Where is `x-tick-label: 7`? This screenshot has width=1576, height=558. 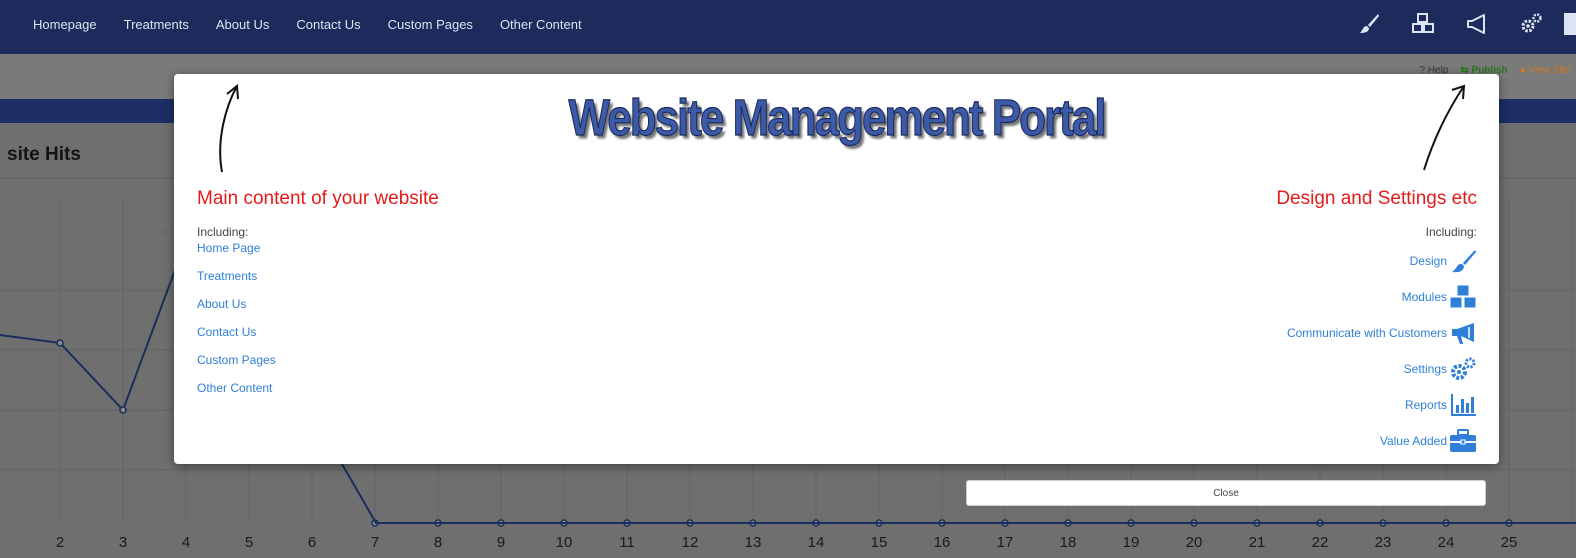 x-tick-label: 7 is located at coordinates (375, 542).